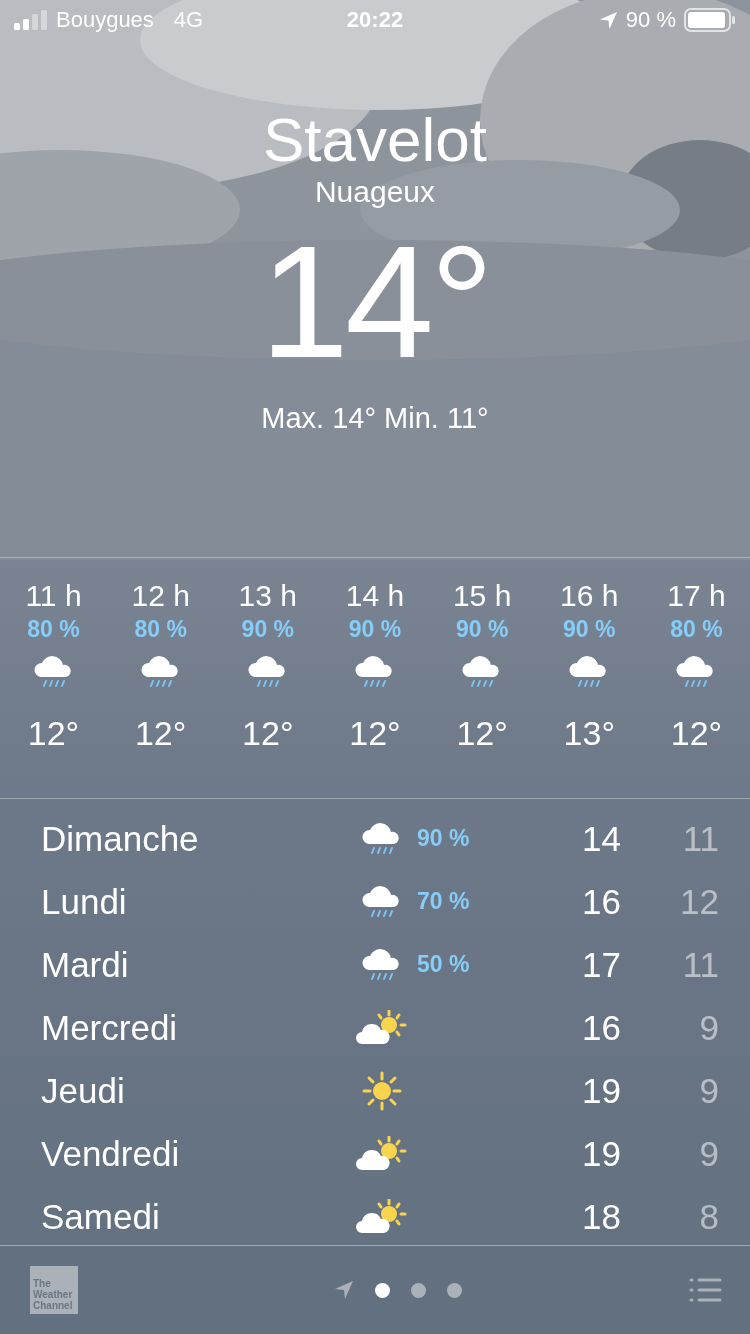 Image resolution: width=750 pixels, height=1334 pixels. I want to click on hour-label: 13 h, so click(267, 596).